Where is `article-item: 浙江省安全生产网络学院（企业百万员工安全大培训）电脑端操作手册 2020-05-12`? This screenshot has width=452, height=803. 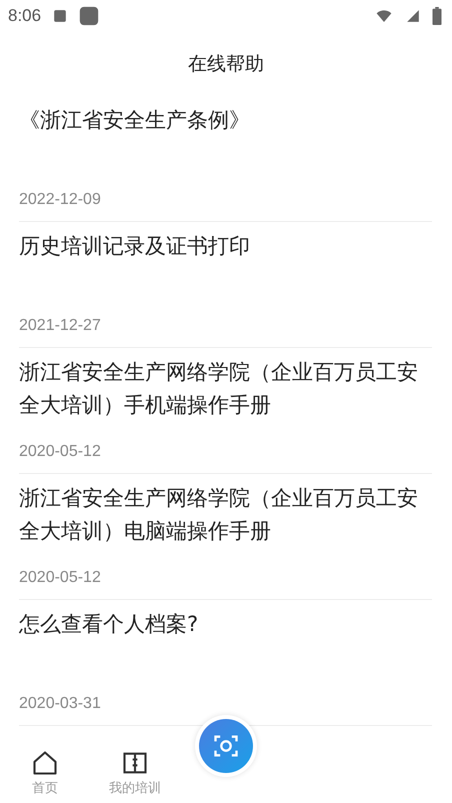
article-item: 浙江省安全生产网络学院（企业百万员工安全大培训）电脑端操作手册 2020-05-12 is located at coordinates (225, 537).